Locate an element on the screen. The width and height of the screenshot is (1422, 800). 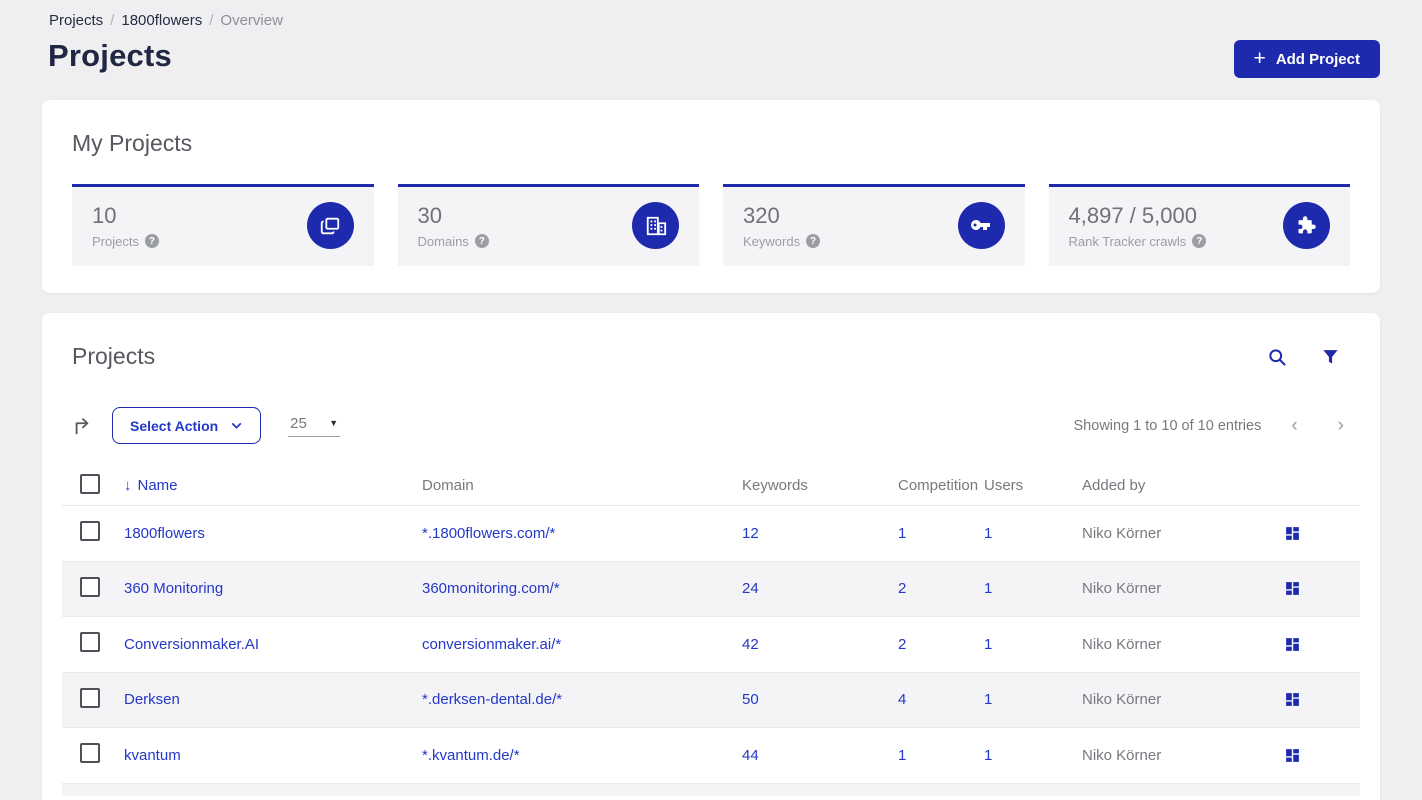
breadcrumb-1800flowers: 1800flowers is located at coordinates (161, 20).